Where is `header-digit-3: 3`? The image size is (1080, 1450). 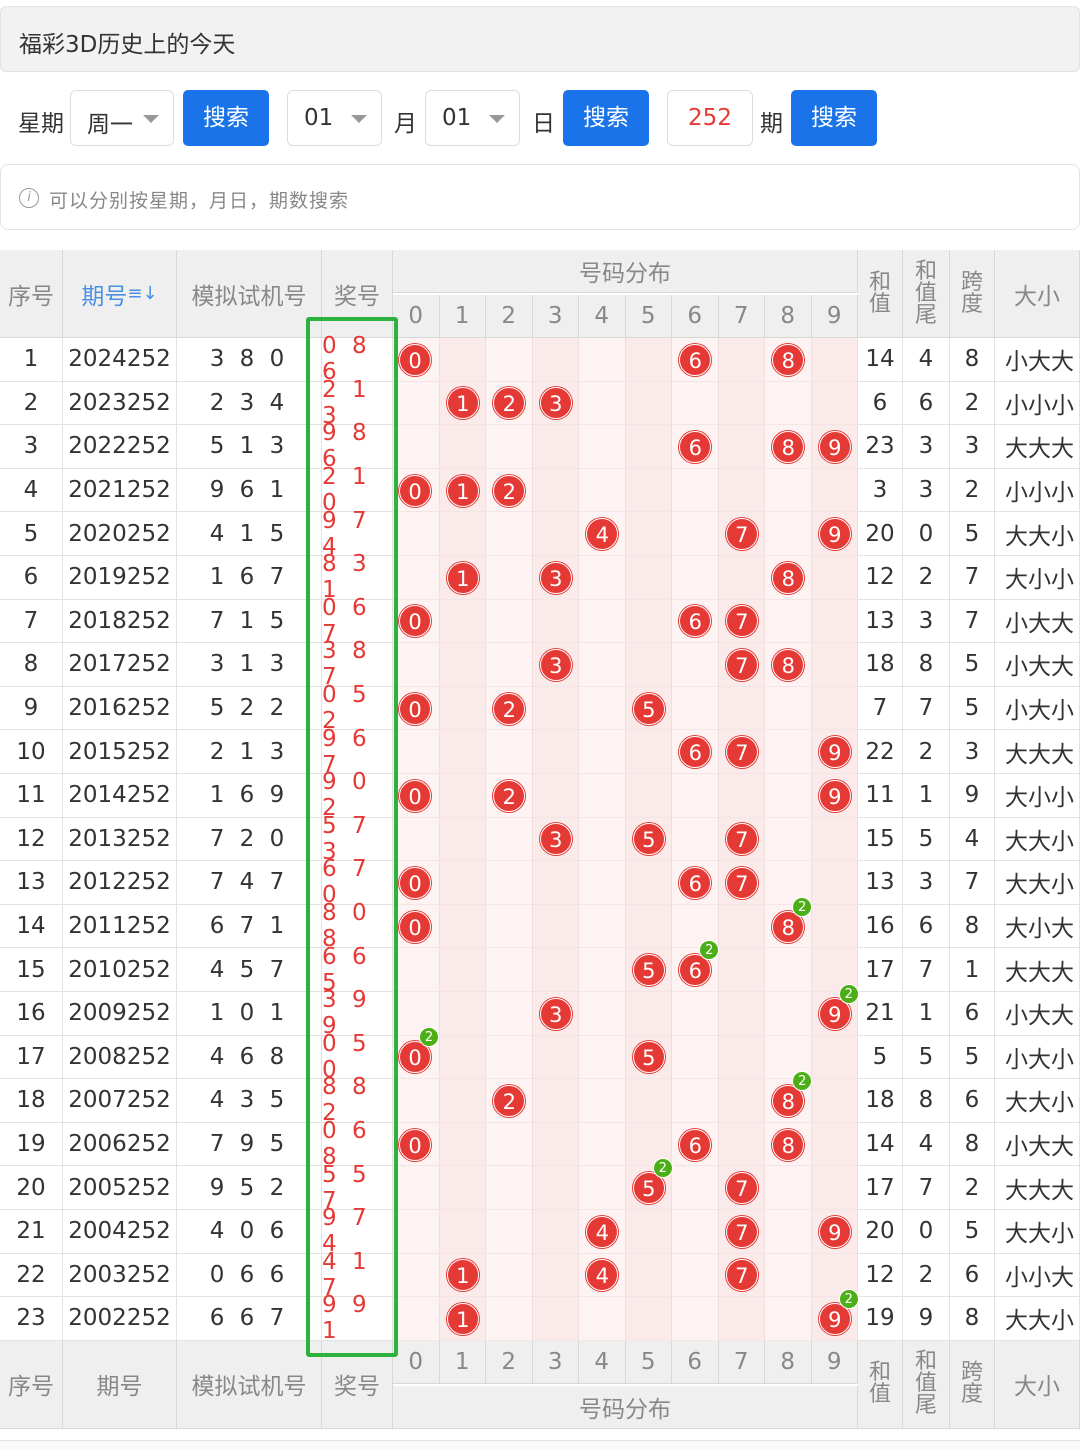
header-digit-3: 3 is located at coordinates (555, 1362).